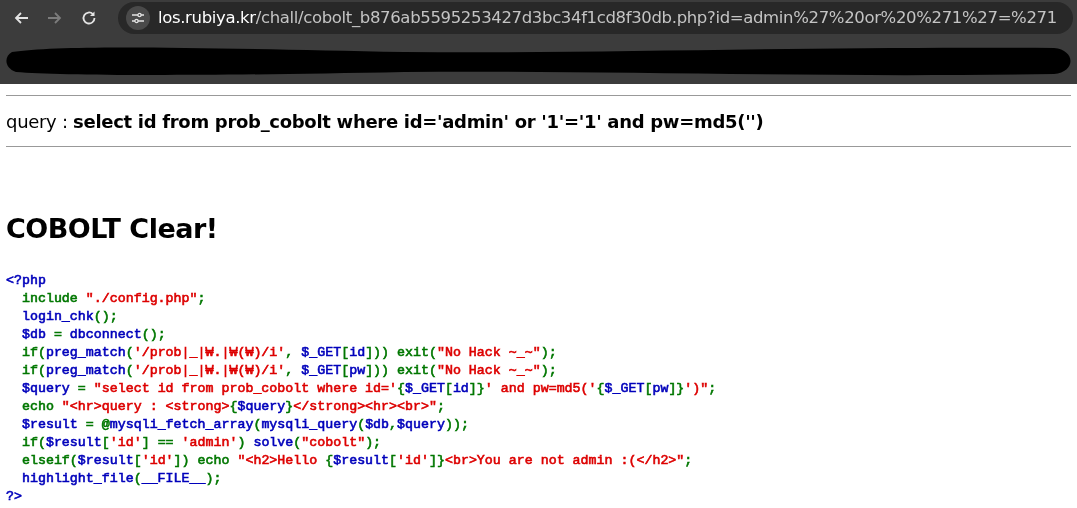 The image size is (1077, 508). Describe the element at coordinates (14, 496) in the screenshot. I see `code-line: ?>` at that location.